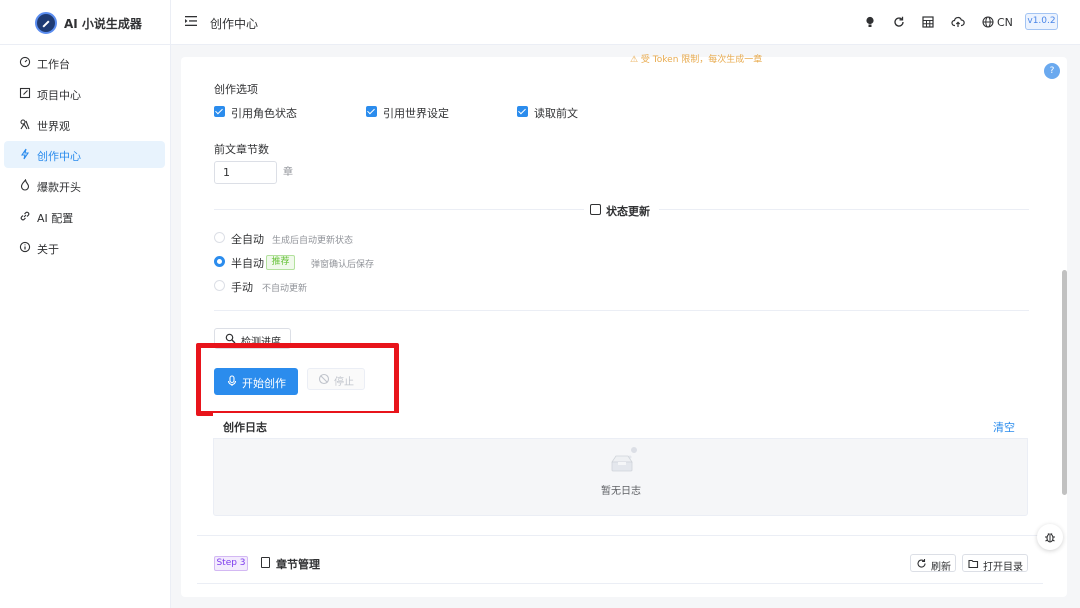 This screenshot has width=1080, height=608. I want to click on cloud-upload-icon, so click(958, 22).